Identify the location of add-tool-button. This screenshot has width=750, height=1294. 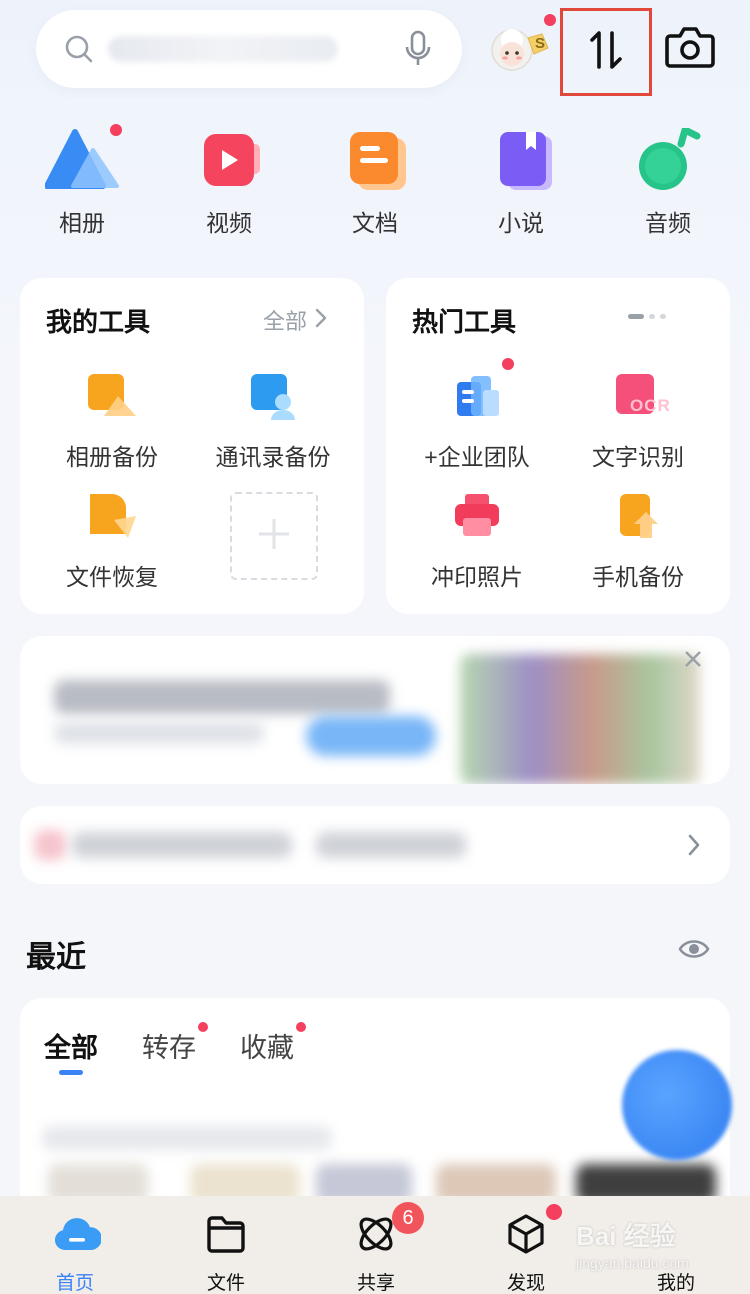
(274, 536).